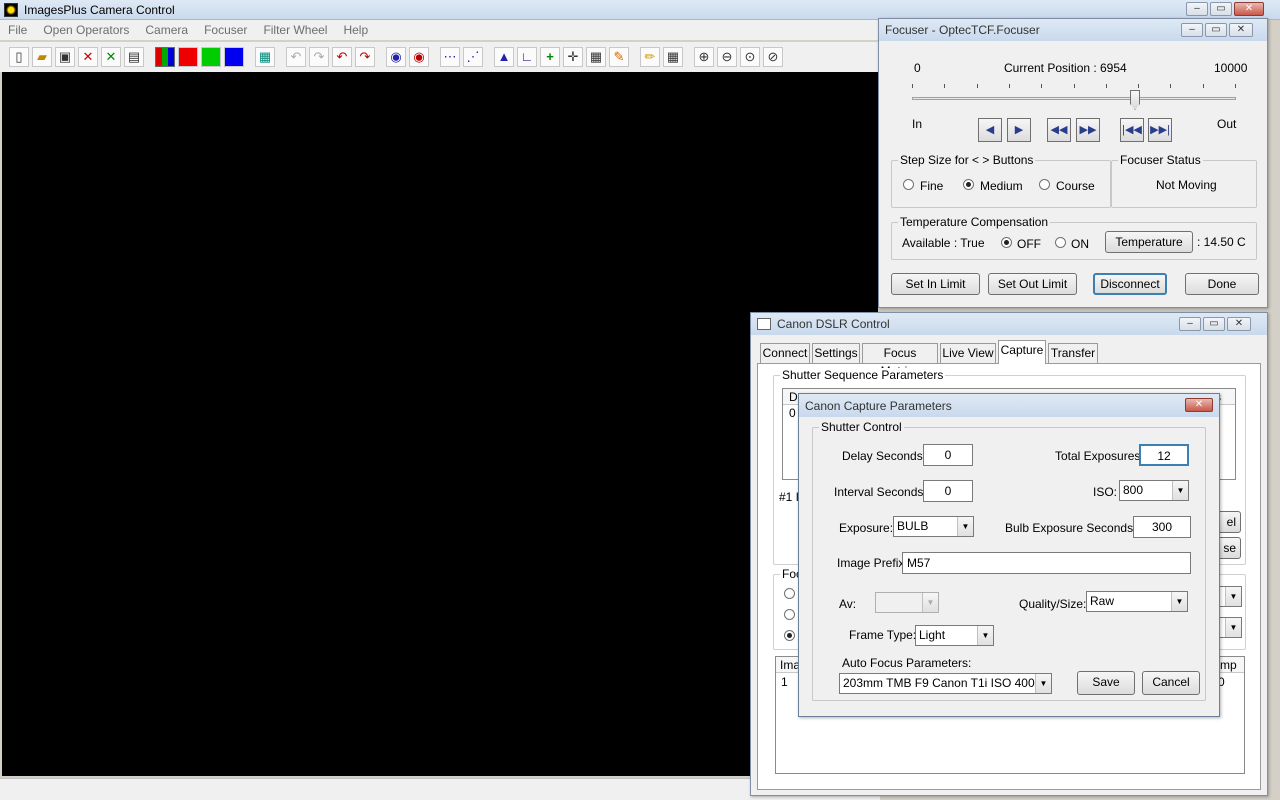 The height and width of the screenshot is (800, 1280). I want to click on move-to-in-limit-button: |◀◀, so click(1132, 130).